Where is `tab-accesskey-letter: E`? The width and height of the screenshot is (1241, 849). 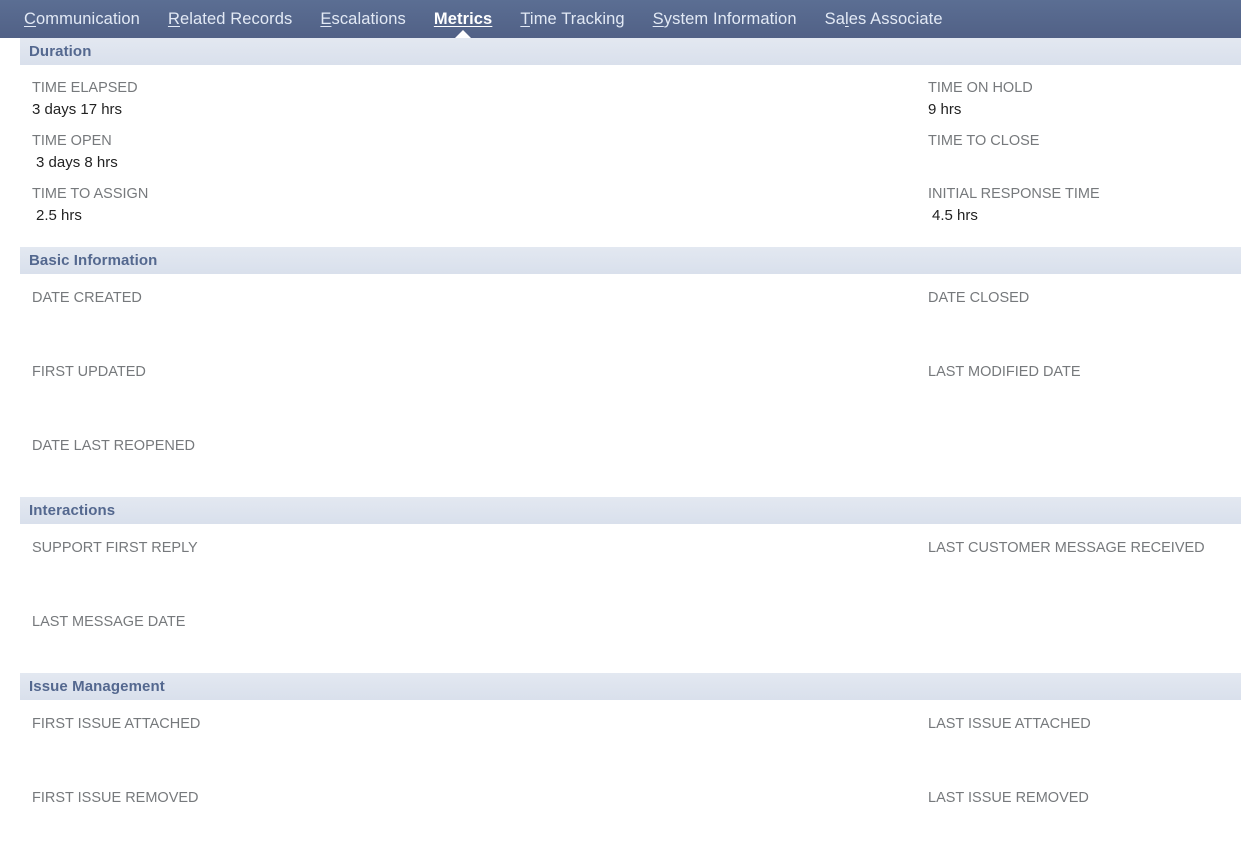 tab-accesskey-letter: E is located at coordinates (326, 18).